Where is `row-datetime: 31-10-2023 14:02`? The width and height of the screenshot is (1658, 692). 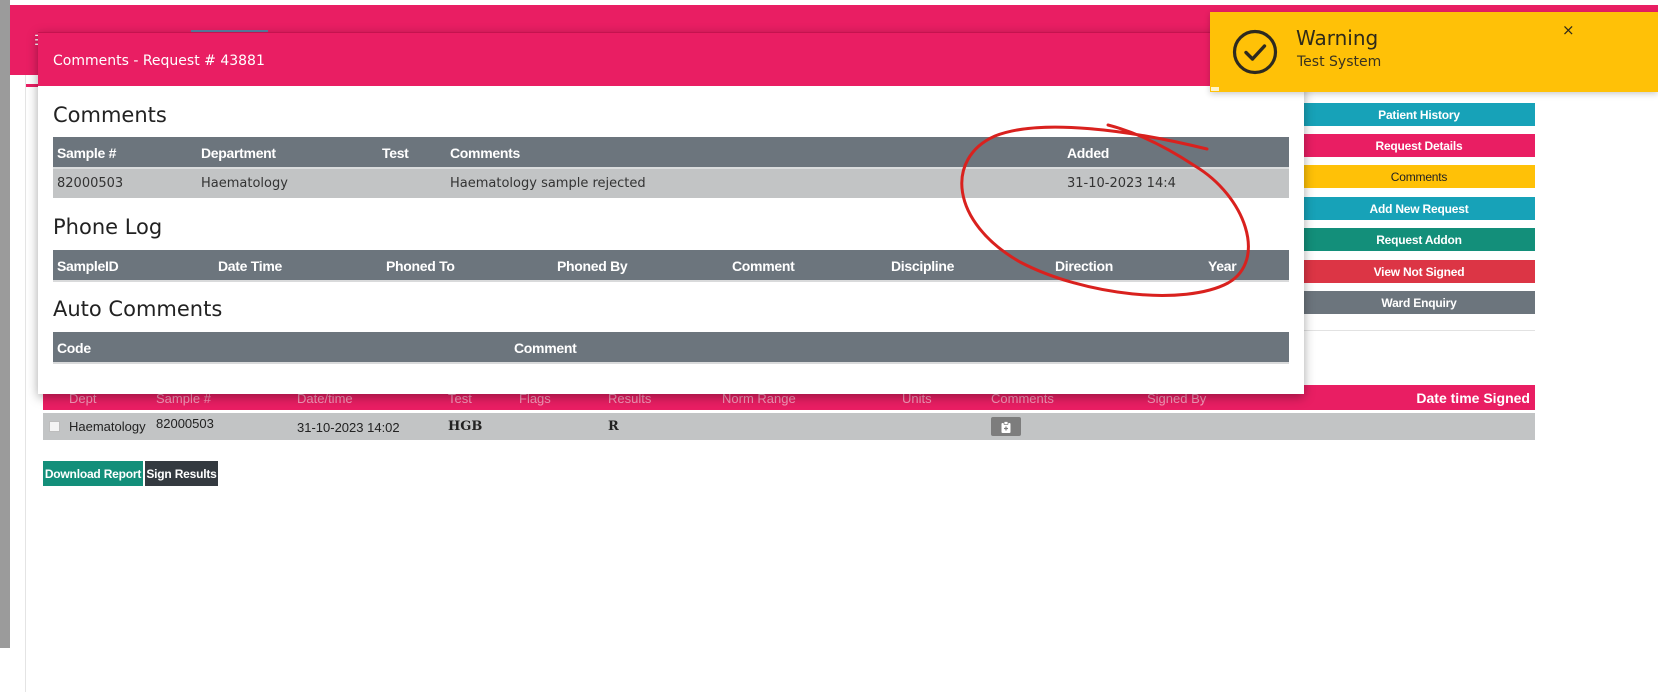
row-datetime: 31-10-2023 14:02 is located at coordinates (348, 427).